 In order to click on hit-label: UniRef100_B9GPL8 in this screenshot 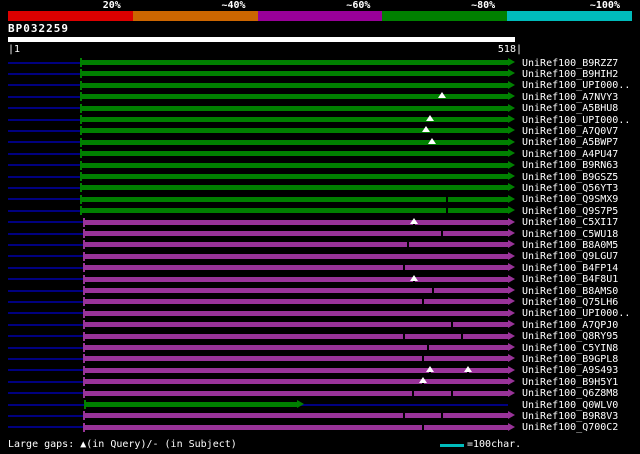, I will do `click(570, 359)`.